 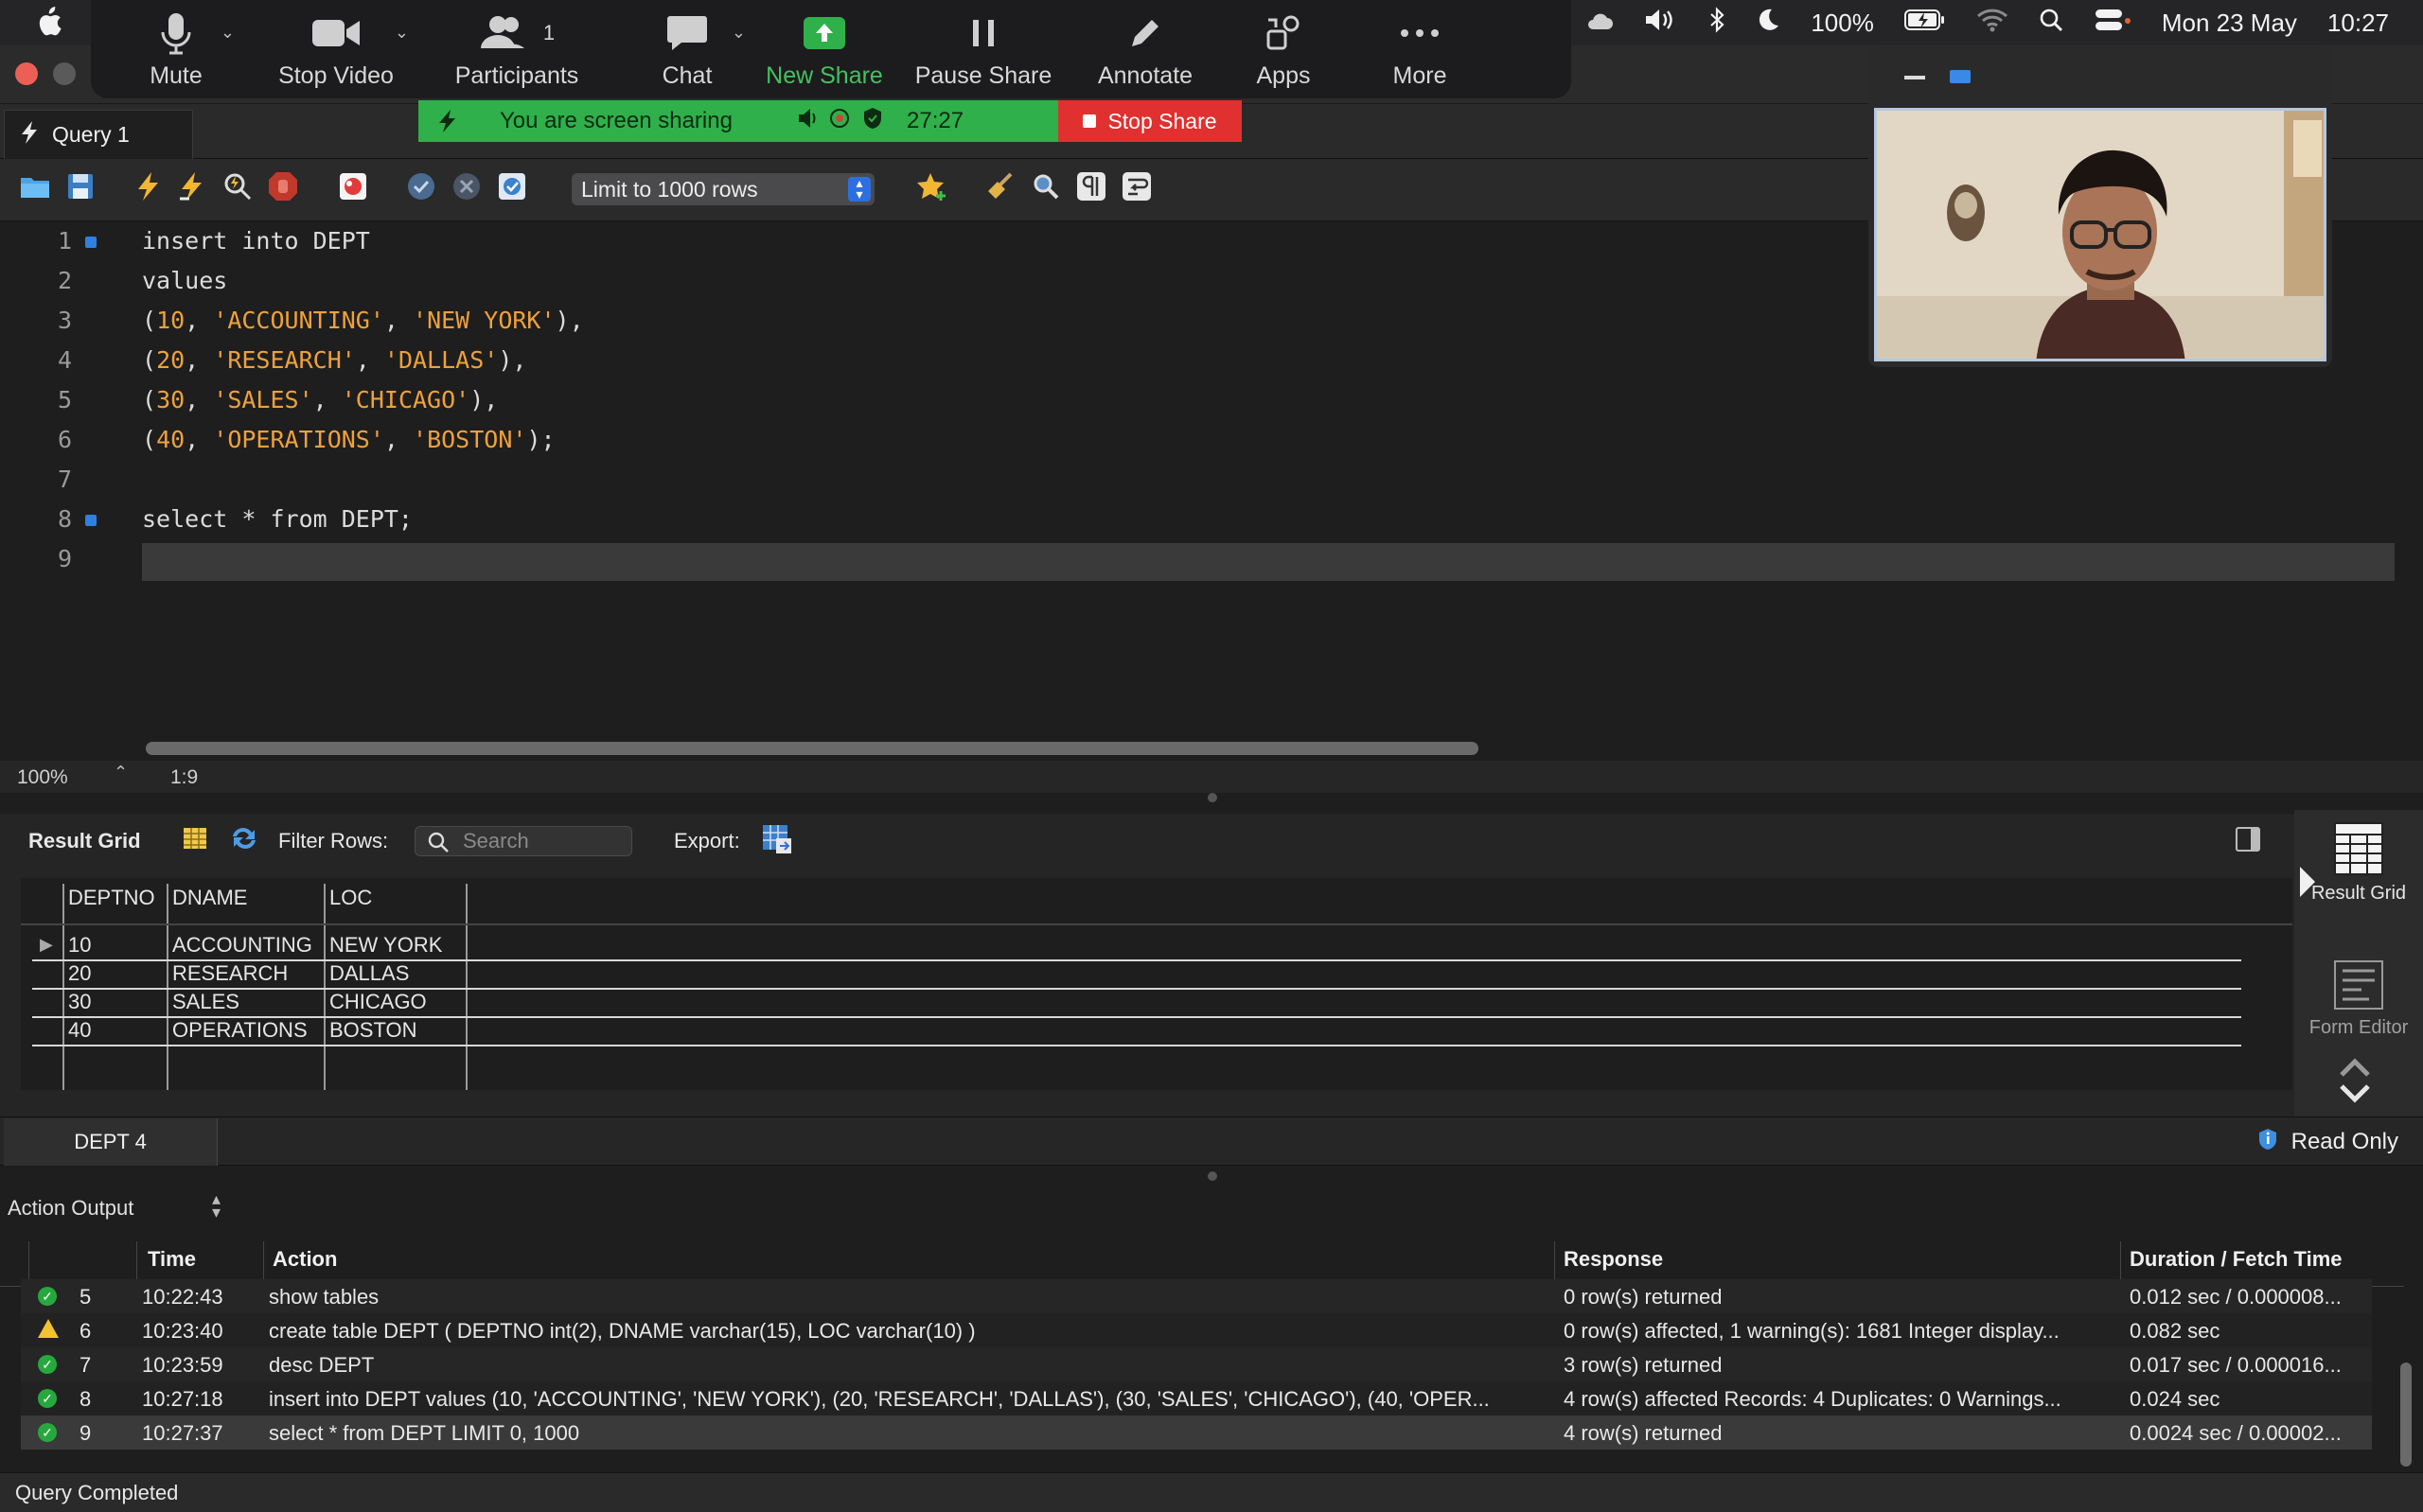 What do you see at coordinates (369, 973) in the screenshot?
I see `grid-cell: DALLAS` at bounding box center [369, 973].